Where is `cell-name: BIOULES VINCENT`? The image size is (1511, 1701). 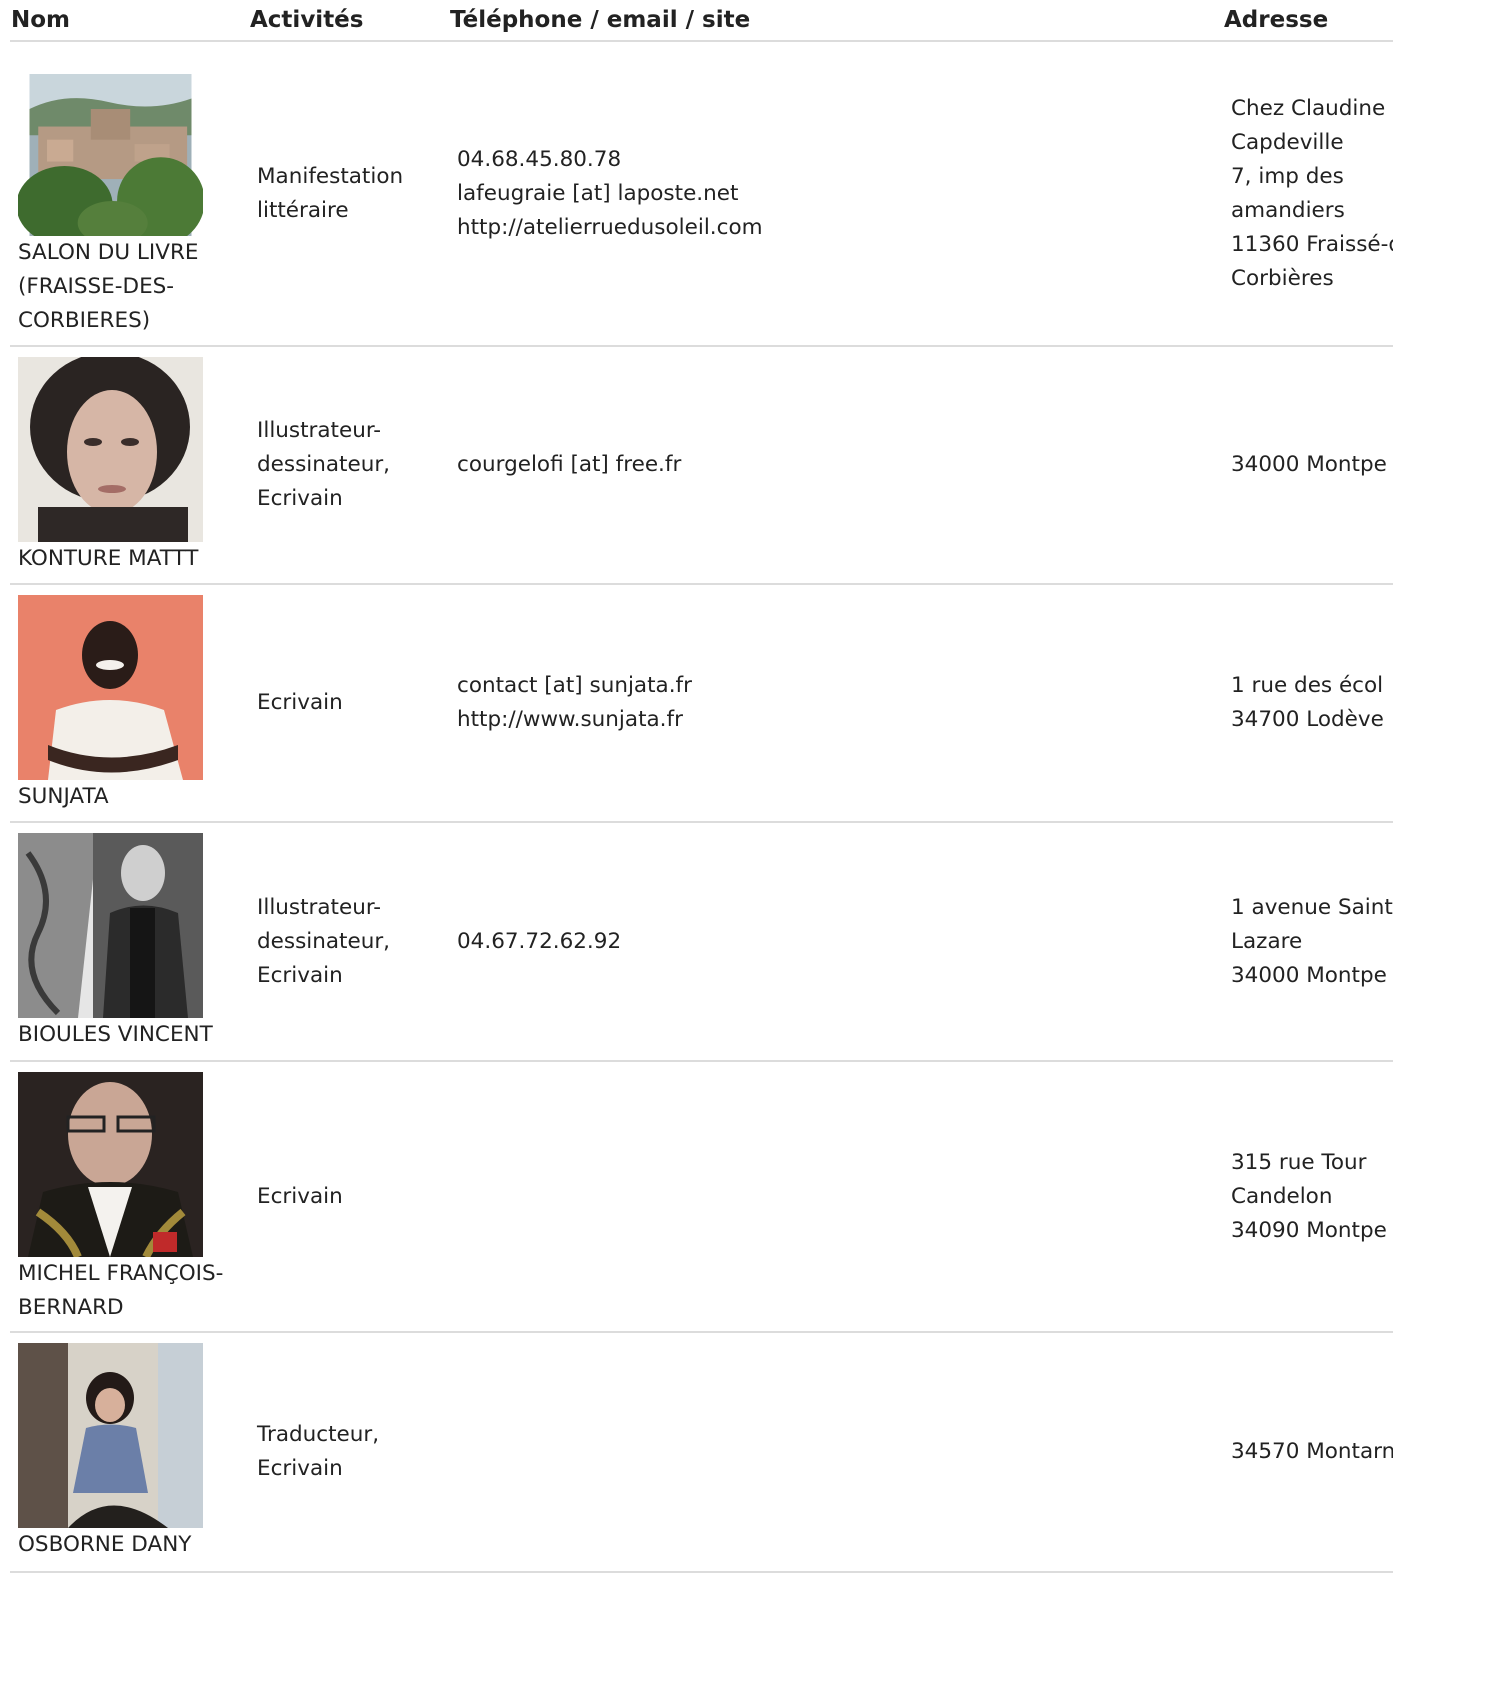
cell-name: BIOULES VINCENT is located at coordinates (129, 942).